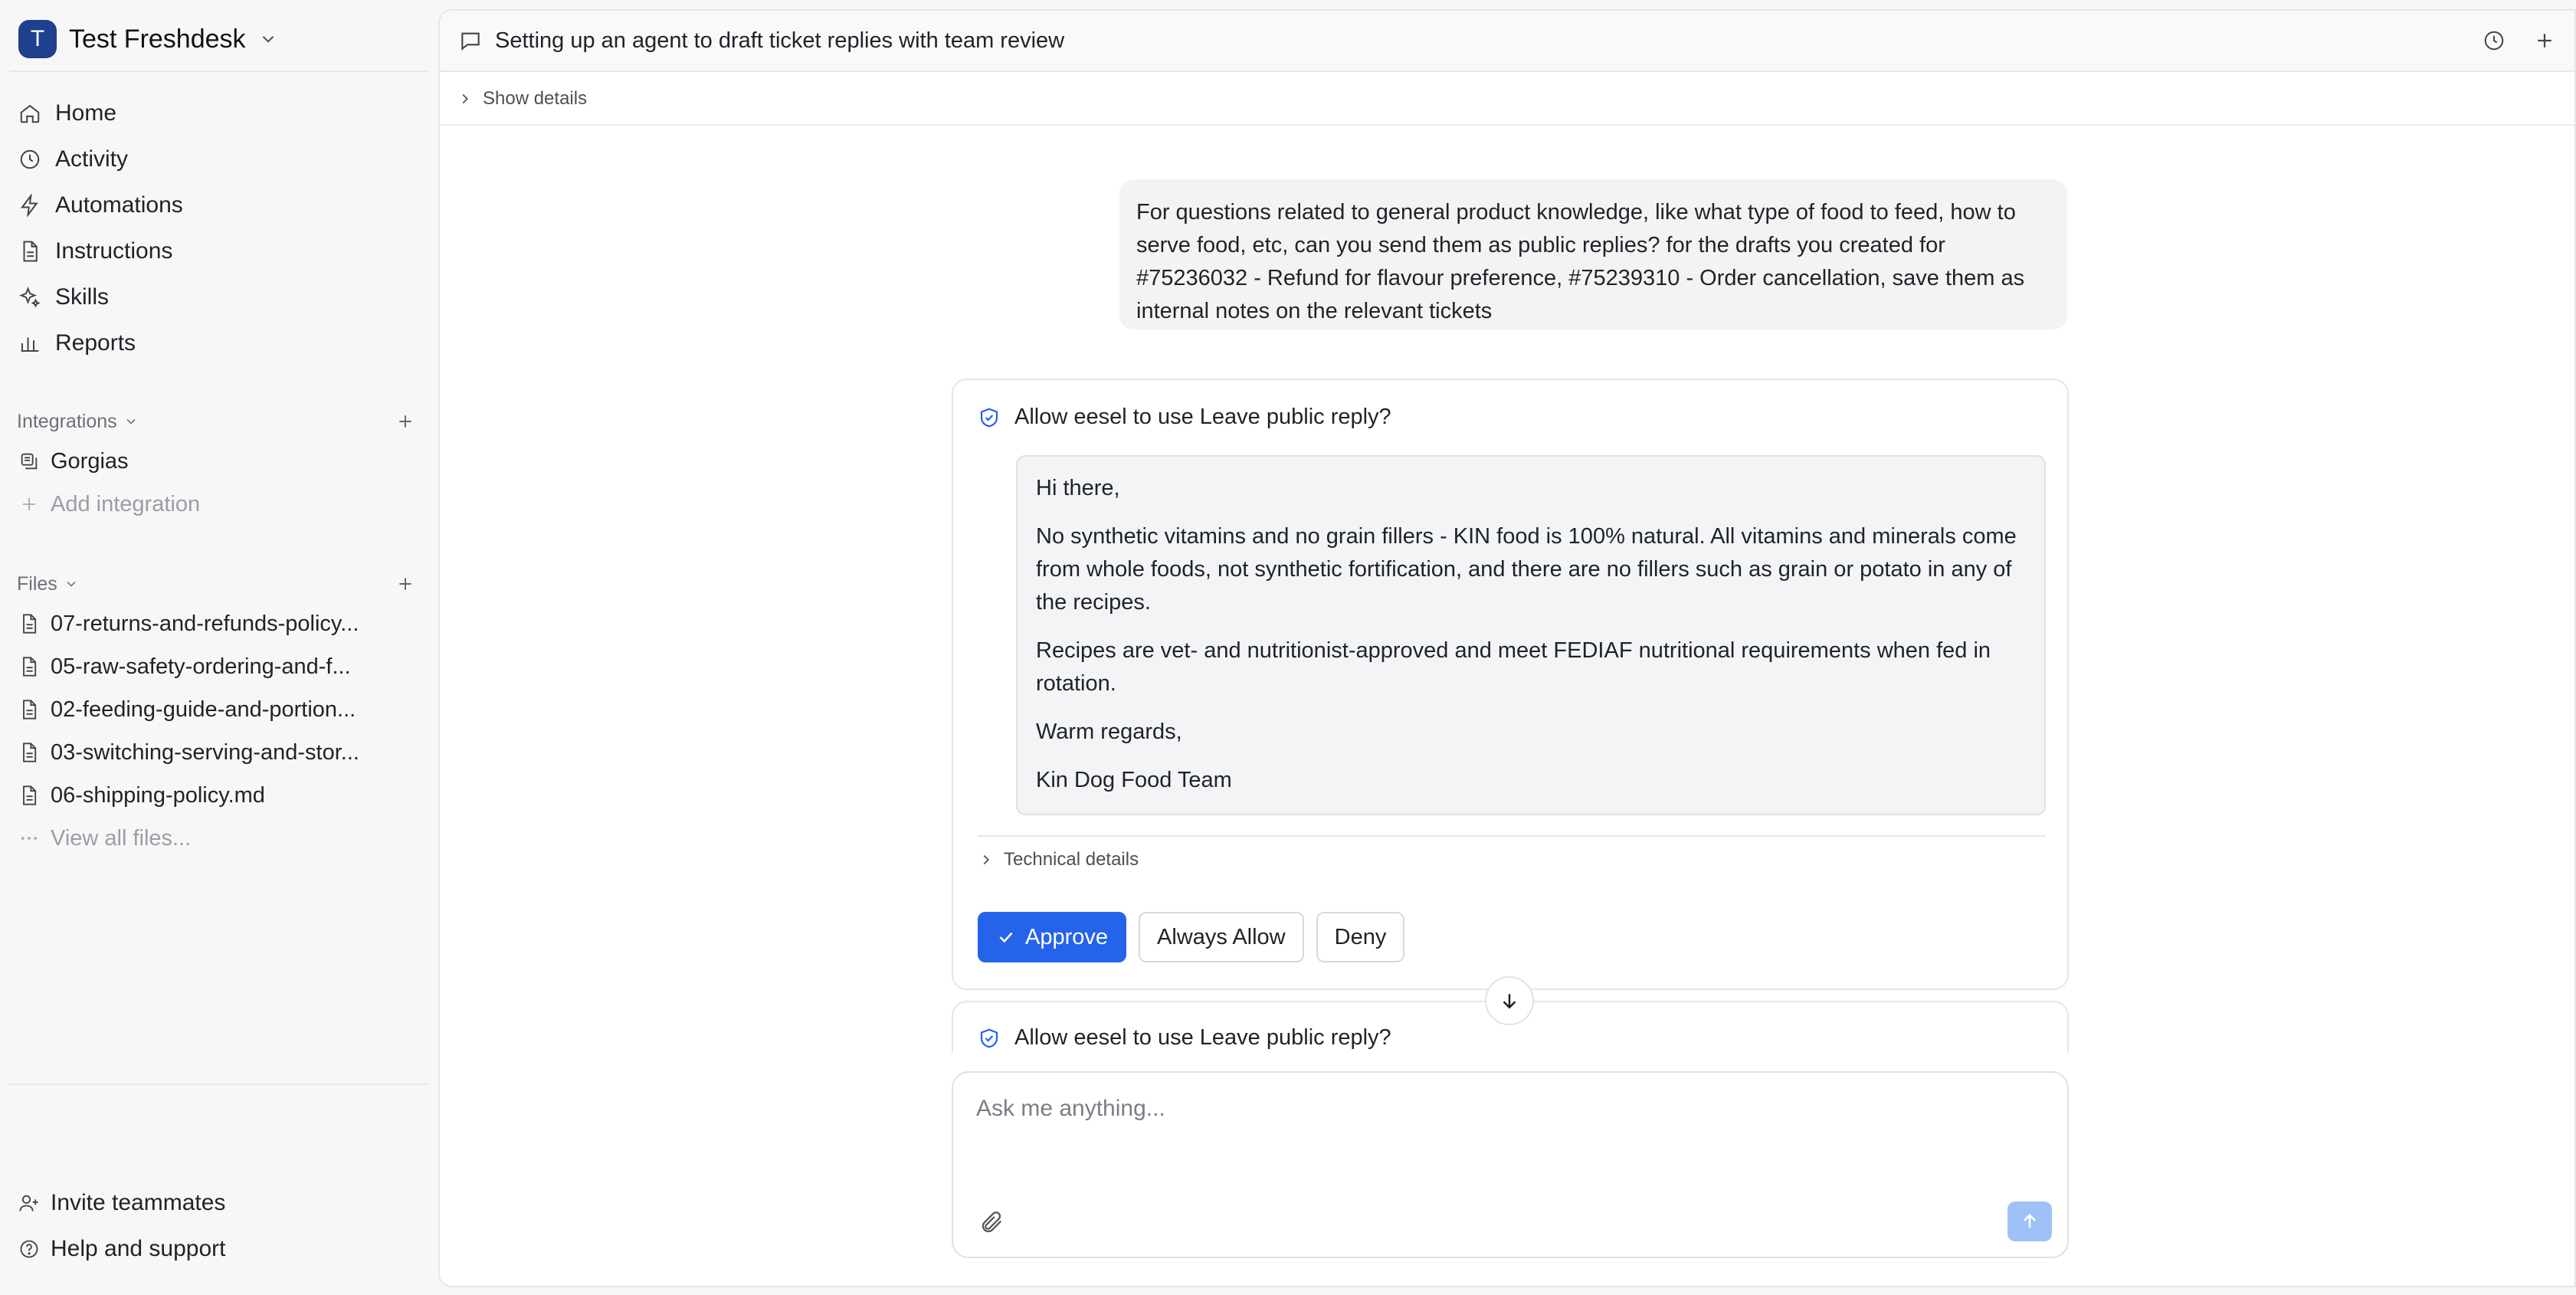 The height and width of the screenshot is (1295, 2576). Describe the element at coordinates (29, 206) in the screenshot. I see `bolt-icon` at that location.